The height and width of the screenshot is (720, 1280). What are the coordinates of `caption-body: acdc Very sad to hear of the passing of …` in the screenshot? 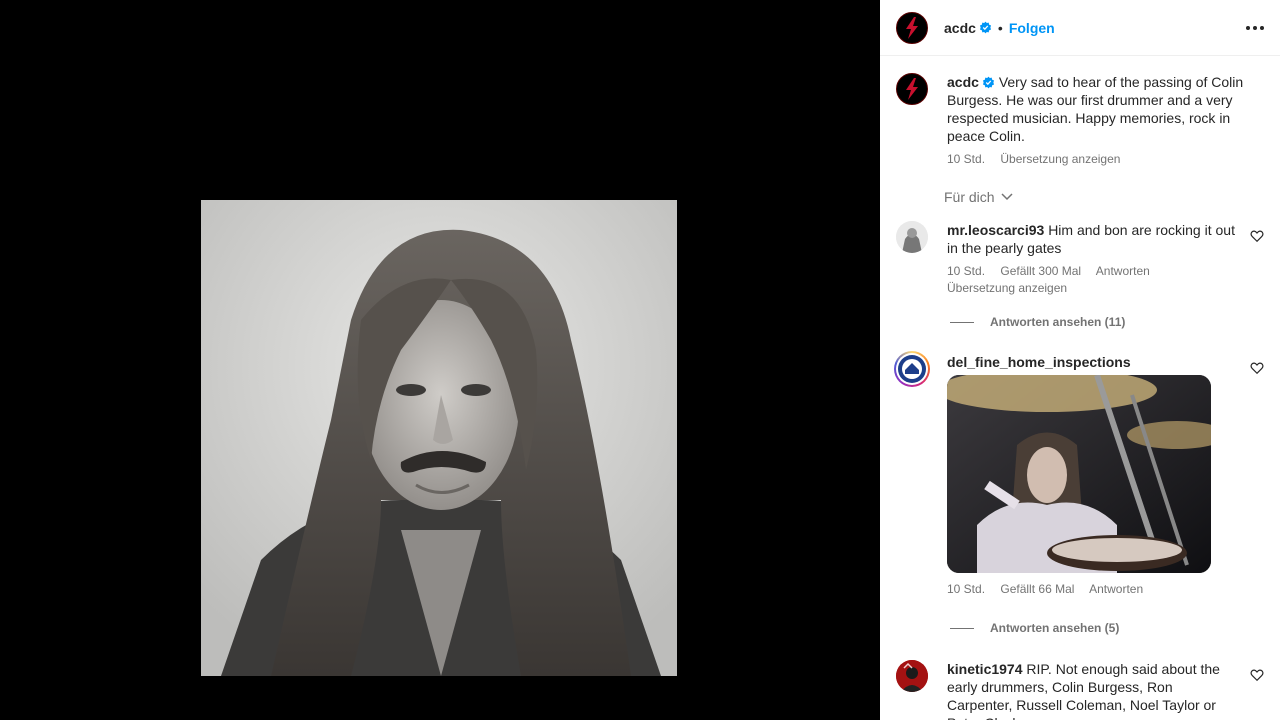 It's located at (1105, 120).